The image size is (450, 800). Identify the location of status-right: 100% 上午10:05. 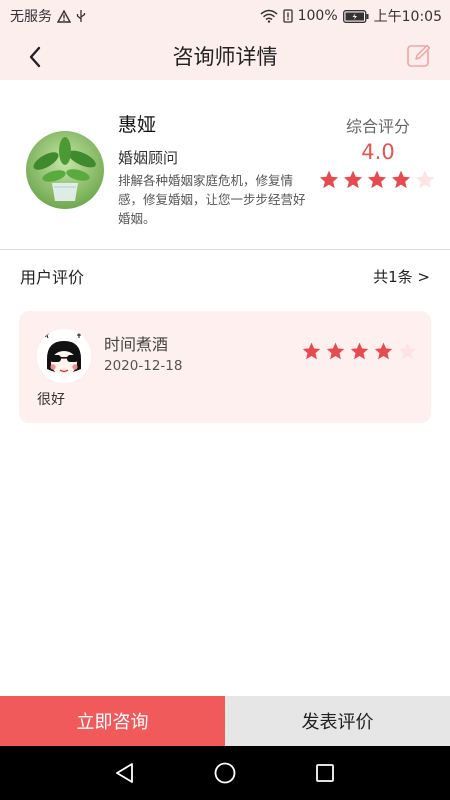
(351, 16).